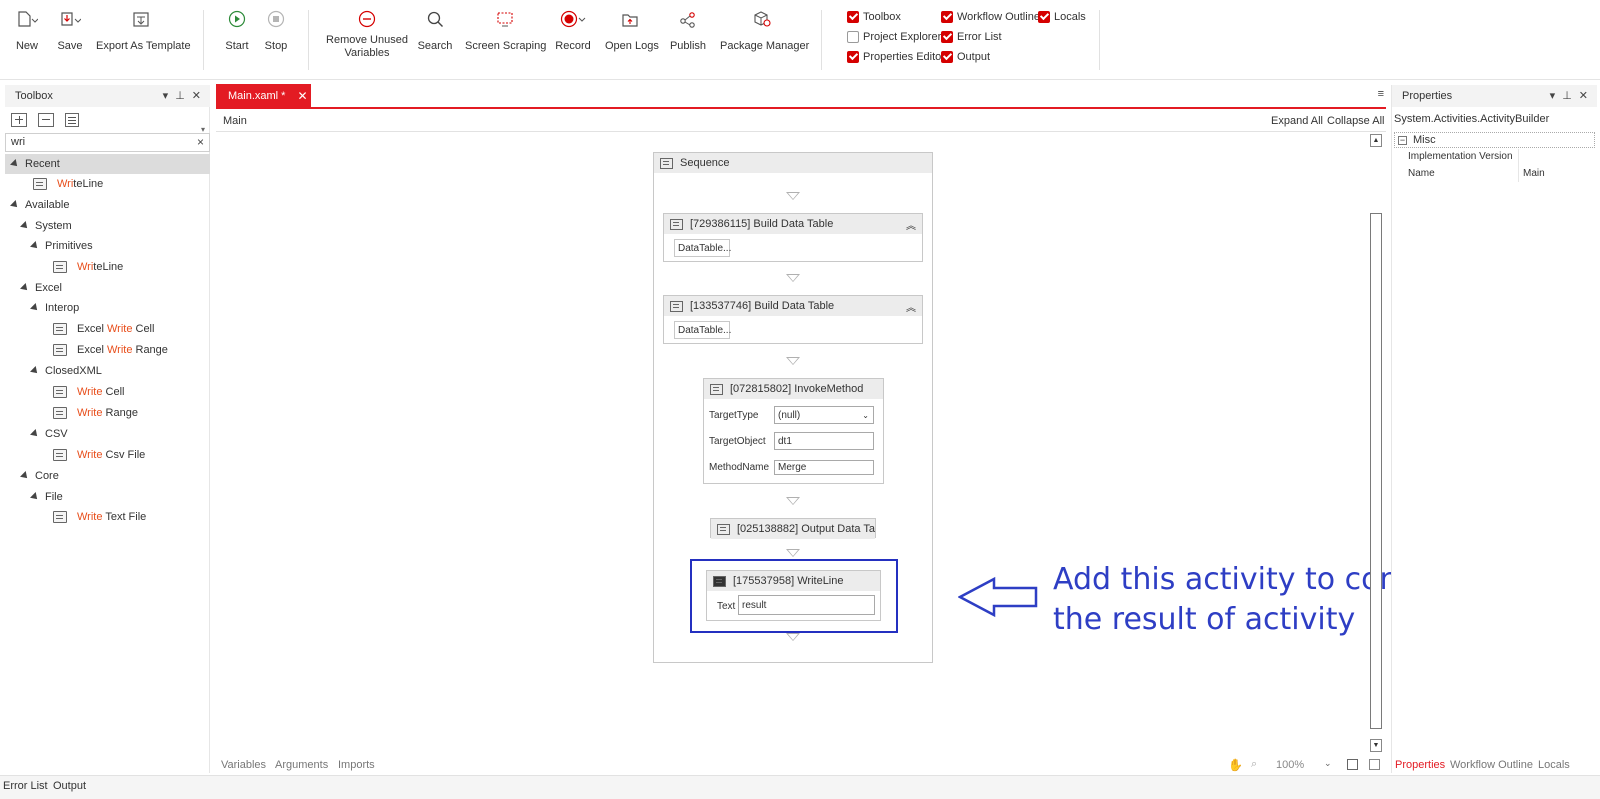  I want to click on start-button: Start, so click(237, 30).